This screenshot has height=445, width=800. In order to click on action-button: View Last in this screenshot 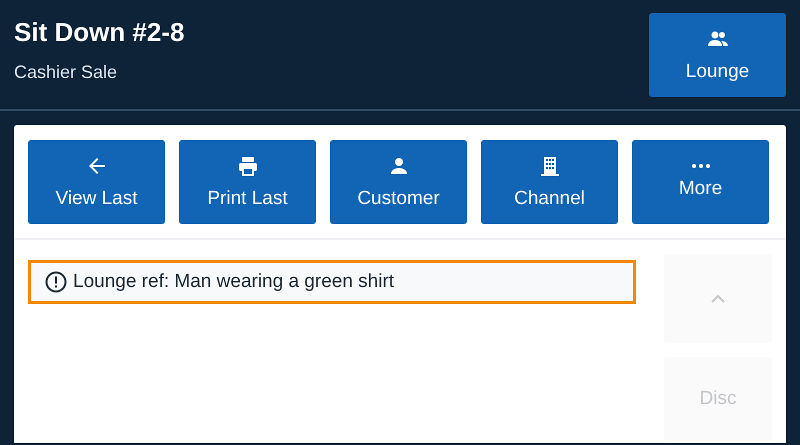, I will do `click(96, 182)`.